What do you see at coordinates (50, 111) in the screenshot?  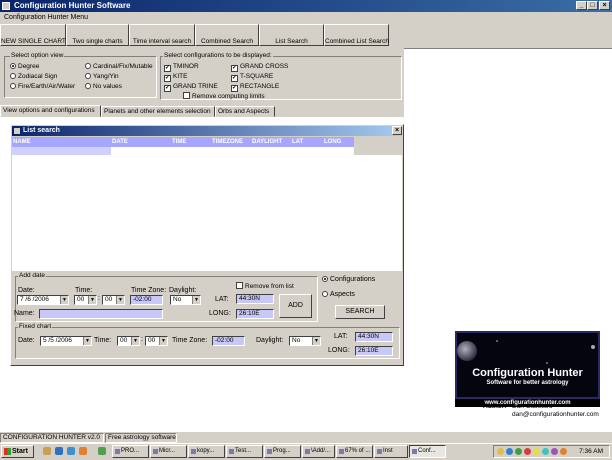 I see `tab-view-options: View options and configurations` at bounding box center [50, 111].